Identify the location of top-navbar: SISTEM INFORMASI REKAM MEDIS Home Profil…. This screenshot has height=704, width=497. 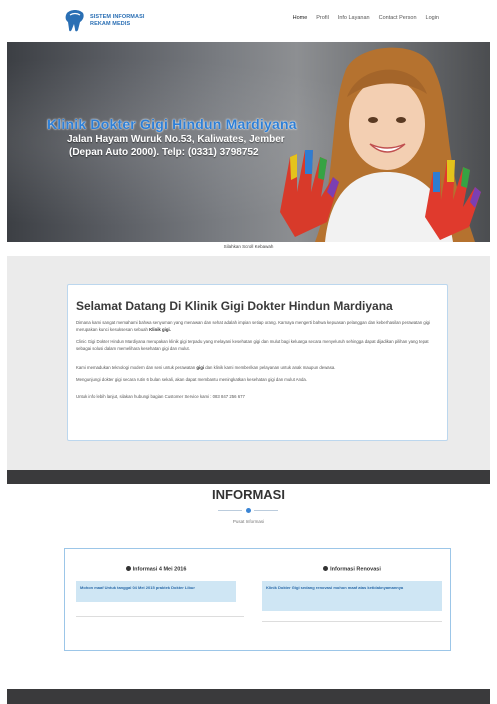
(248, 21).